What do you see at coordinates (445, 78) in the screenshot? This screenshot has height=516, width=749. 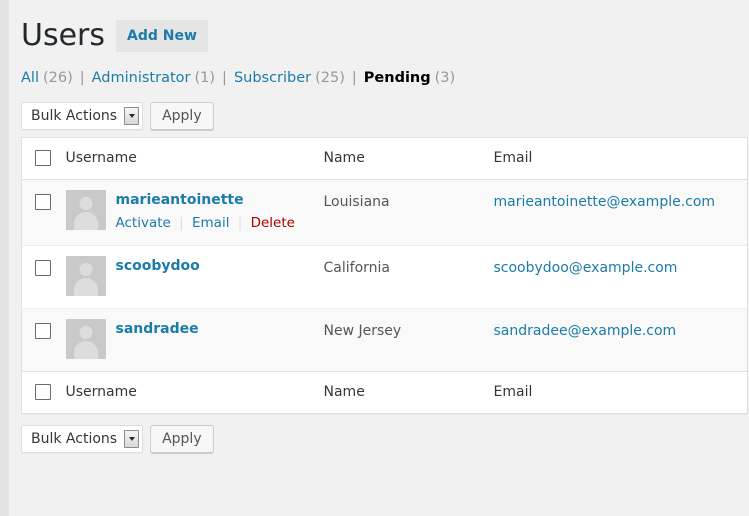 I see `filter-count-pending: (3)` at bounding box center [445, 78].